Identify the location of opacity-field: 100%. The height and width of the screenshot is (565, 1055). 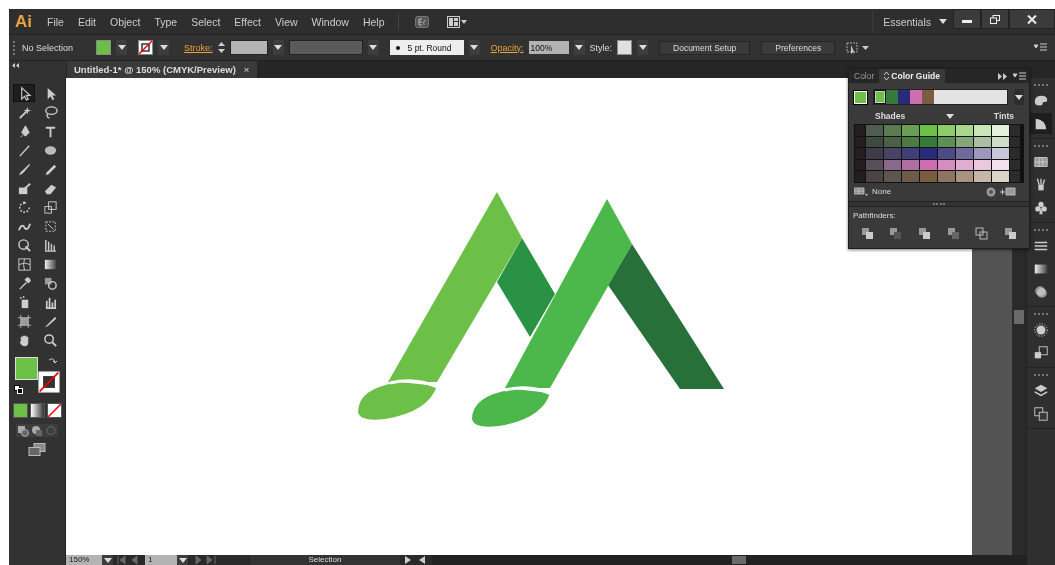
(548, 47).